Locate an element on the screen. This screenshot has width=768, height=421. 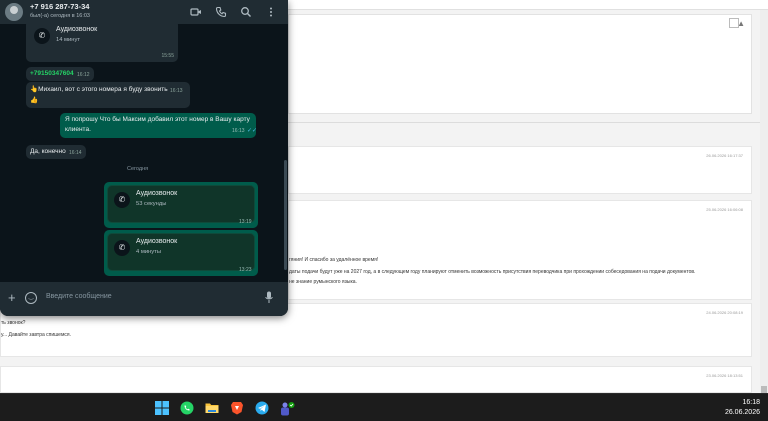
brave-icon is located at coordinates (237, 408).